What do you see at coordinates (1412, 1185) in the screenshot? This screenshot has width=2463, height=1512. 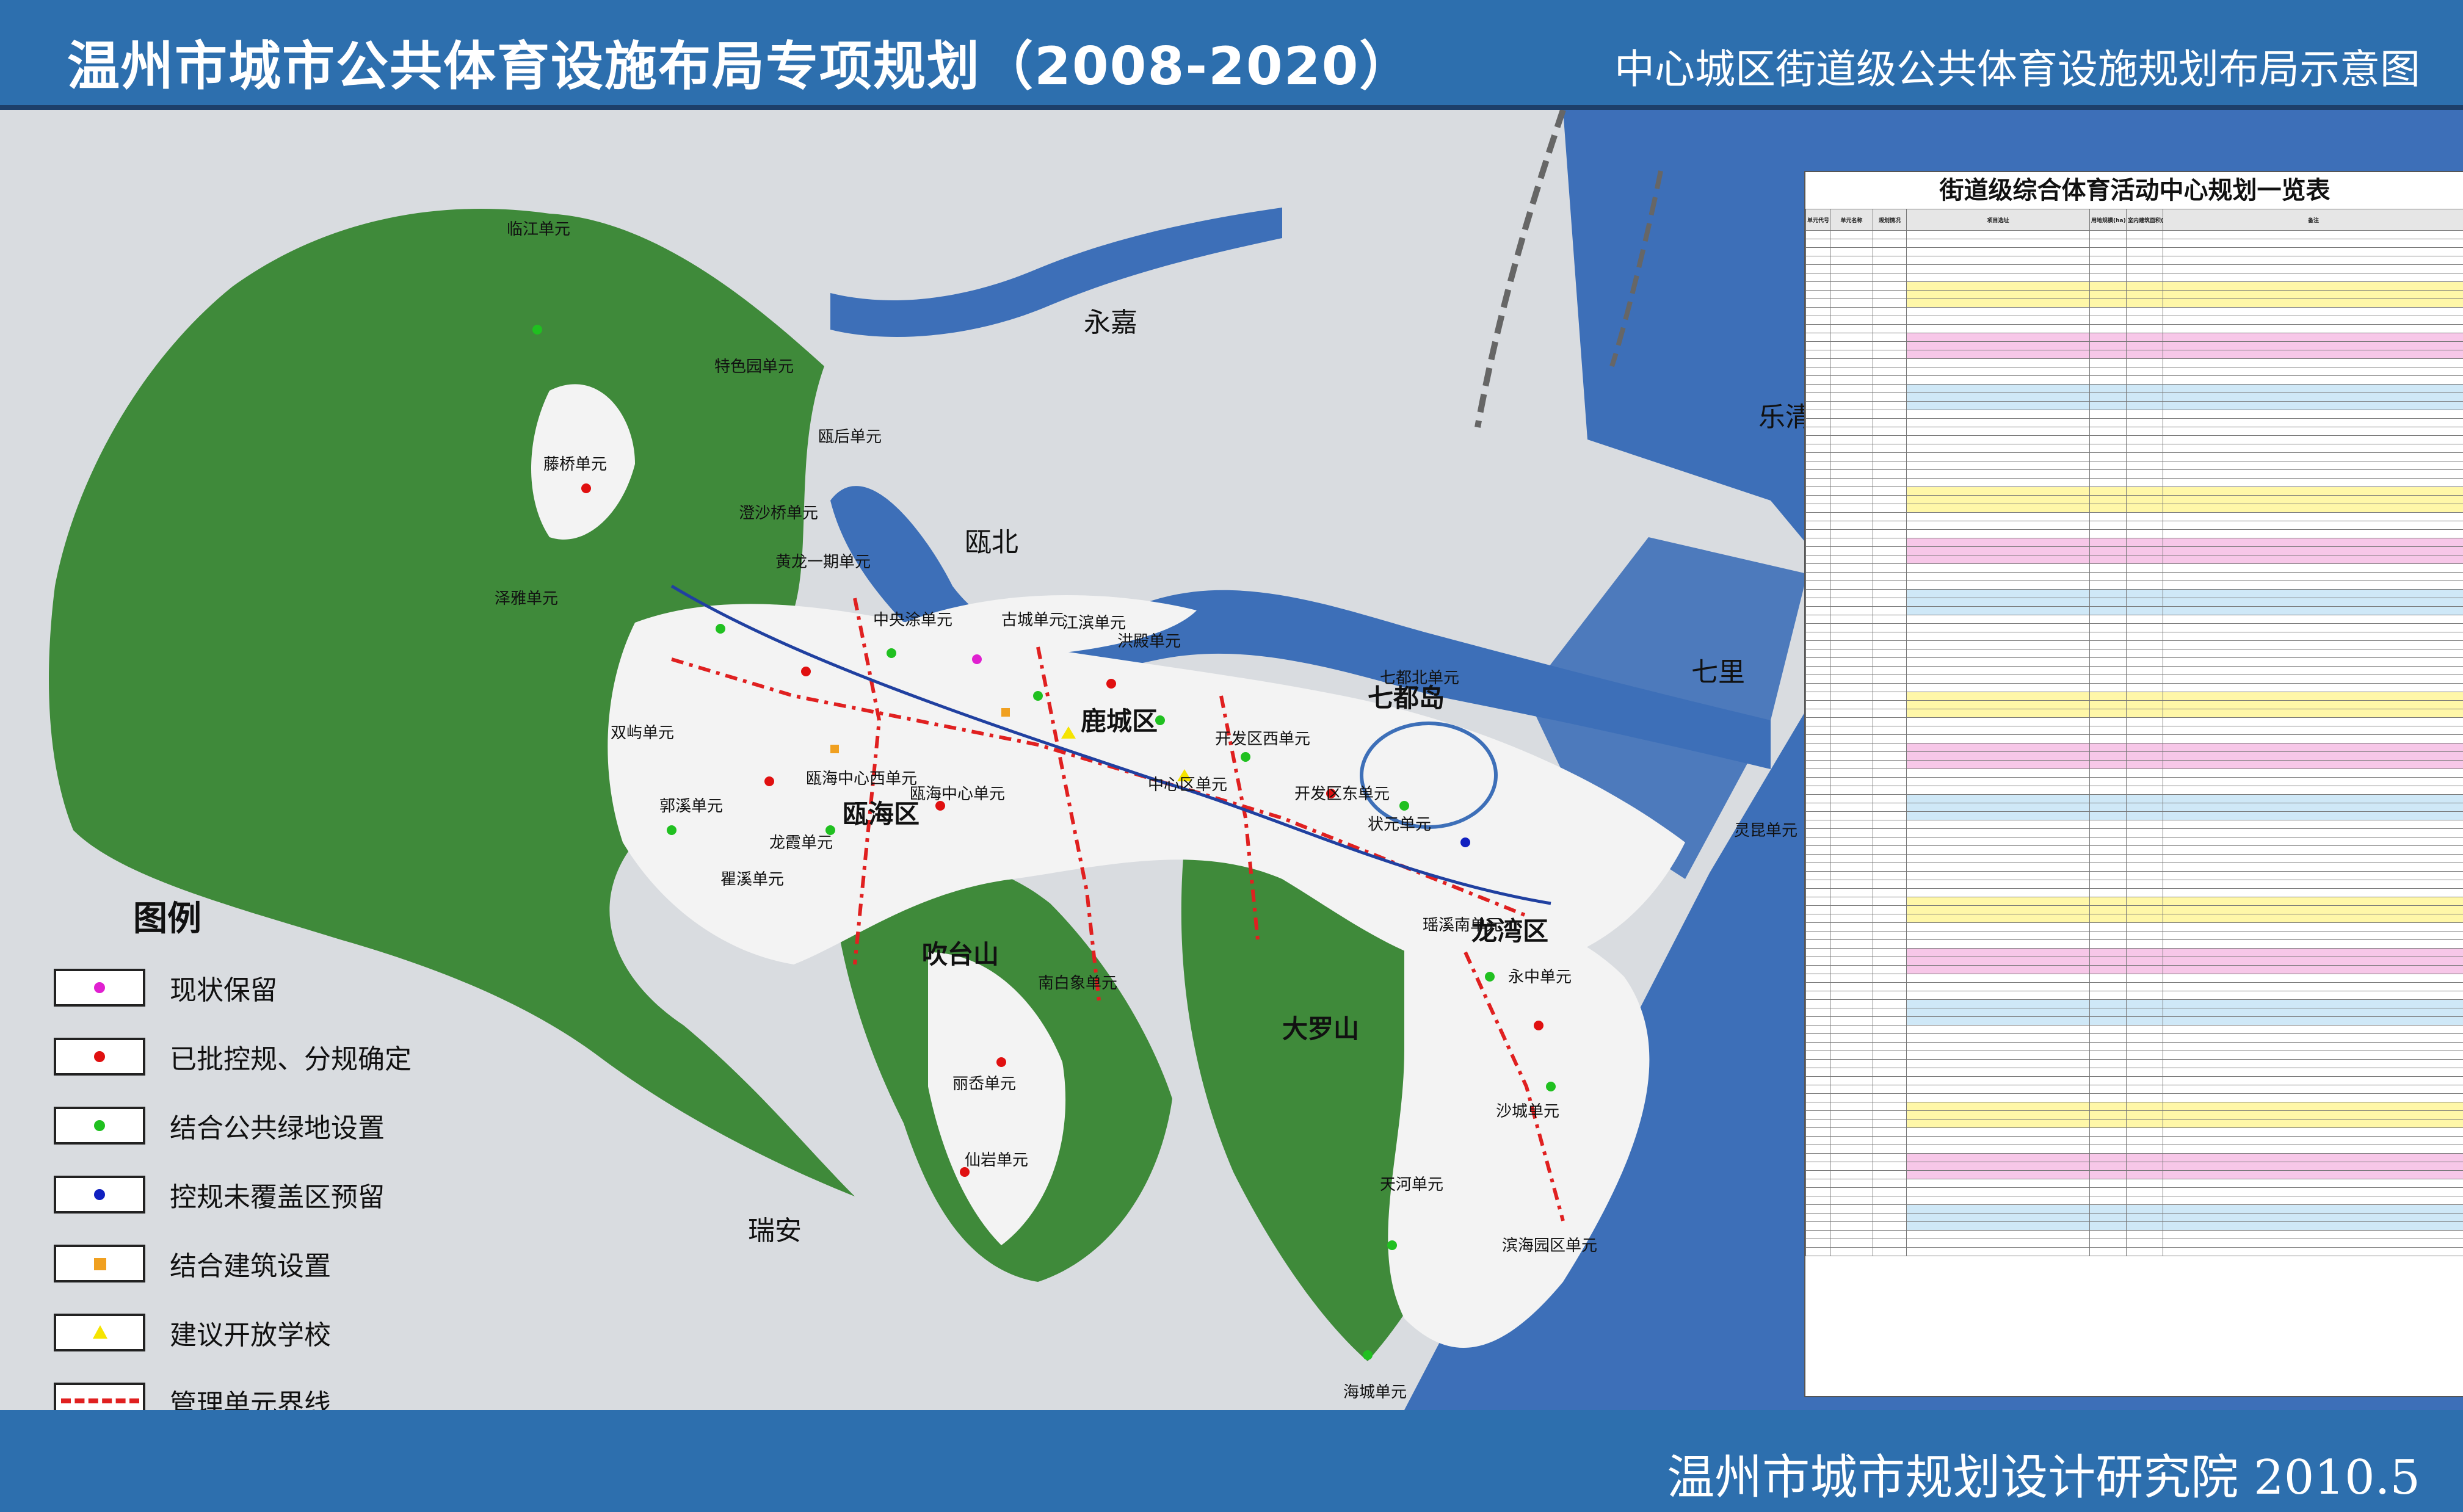 I see `unit-label: 天河单元` at bounding box center [1412, 1185].